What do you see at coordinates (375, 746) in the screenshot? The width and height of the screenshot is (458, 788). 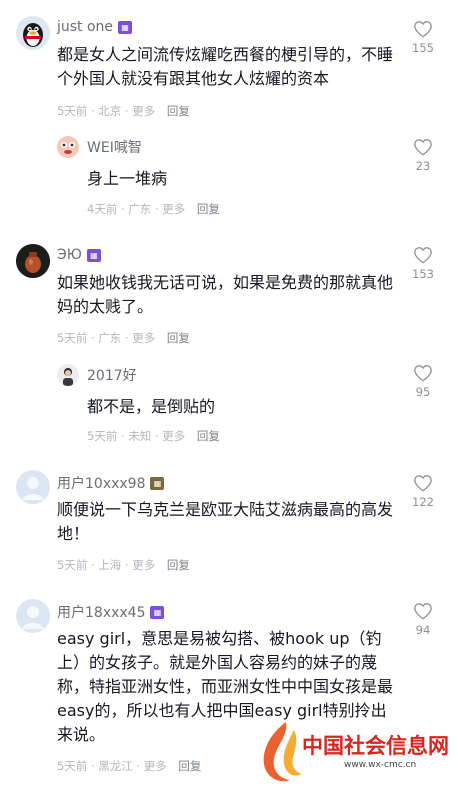 I see `watermark-title: 中国社会信息网` at bounding box center [375, 746].